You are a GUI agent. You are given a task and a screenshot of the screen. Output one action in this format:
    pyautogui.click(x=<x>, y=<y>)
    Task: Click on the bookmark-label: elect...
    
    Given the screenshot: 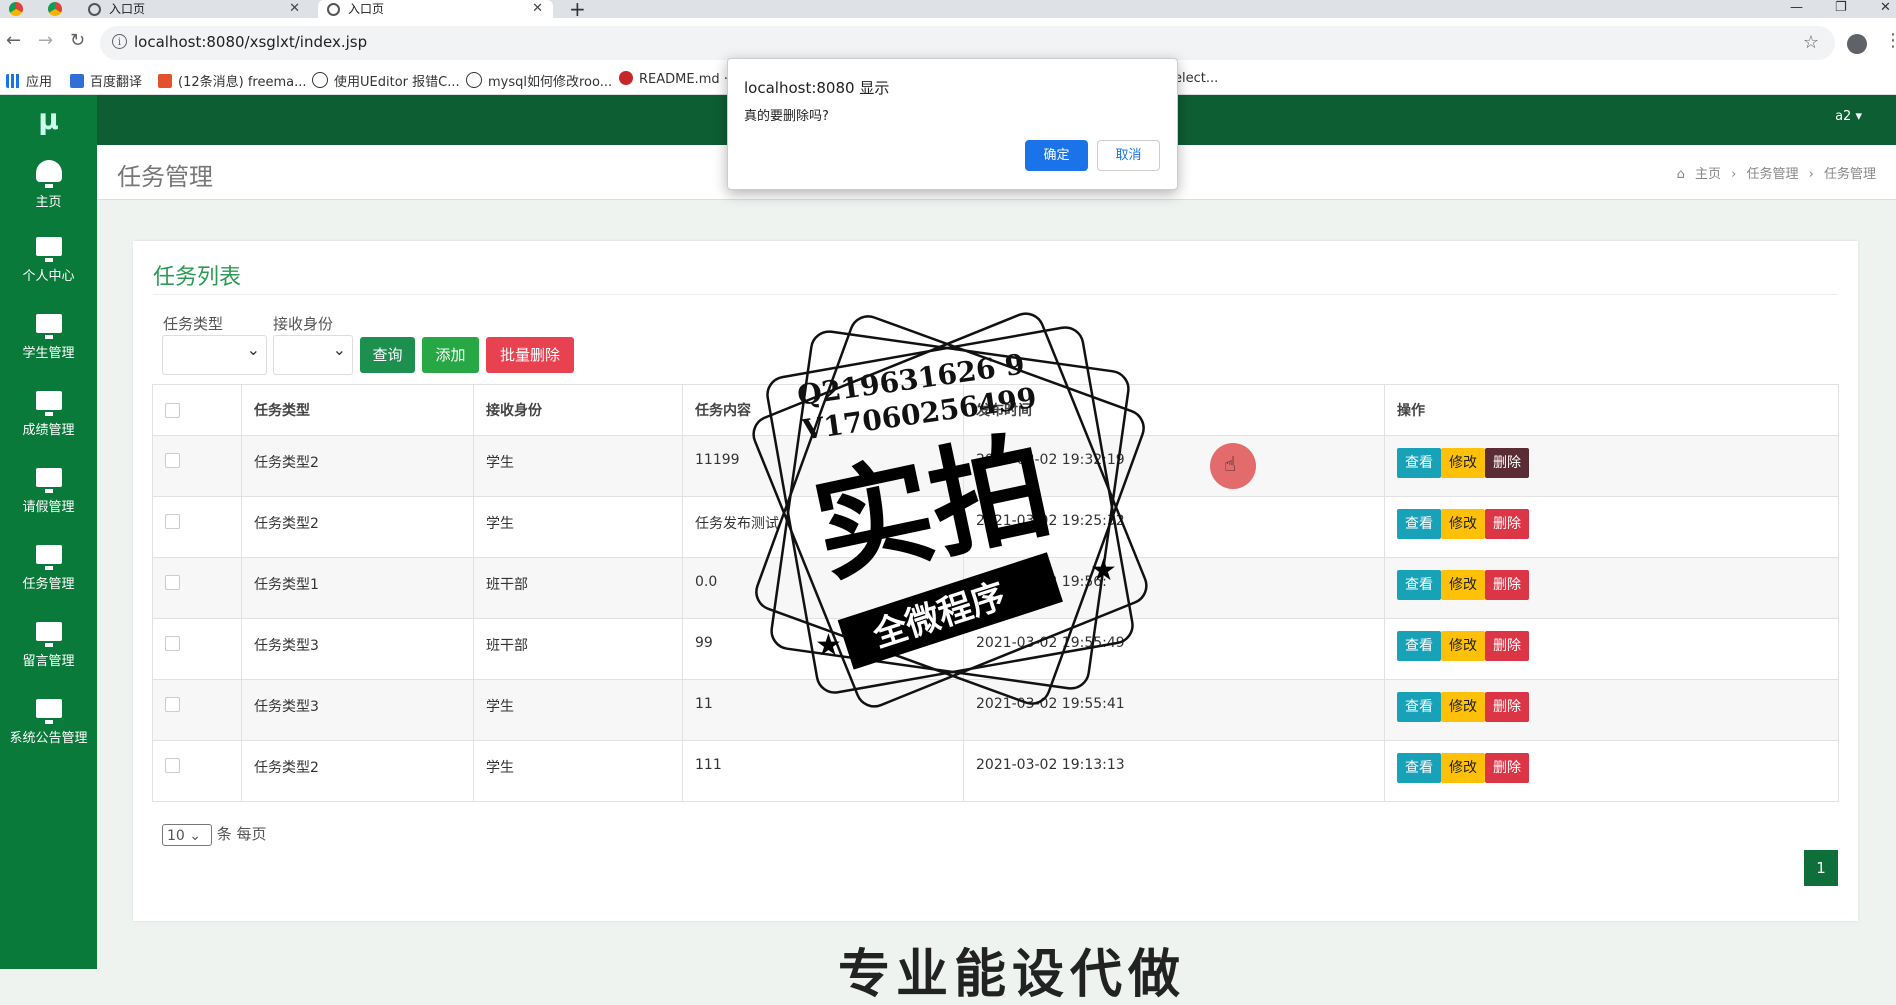 What is the action you would take?
    pyautogui.click(x=1196, y=78)
    